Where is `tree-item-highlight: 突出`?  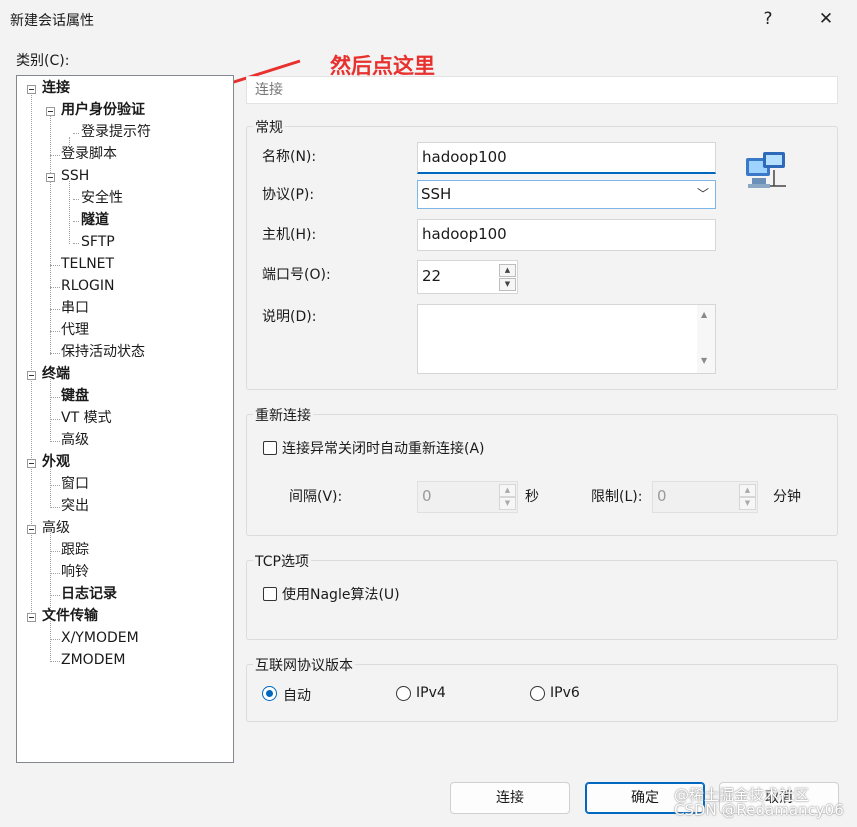 tree-item-highlight: 突出 is located at coordinates (75, 506).